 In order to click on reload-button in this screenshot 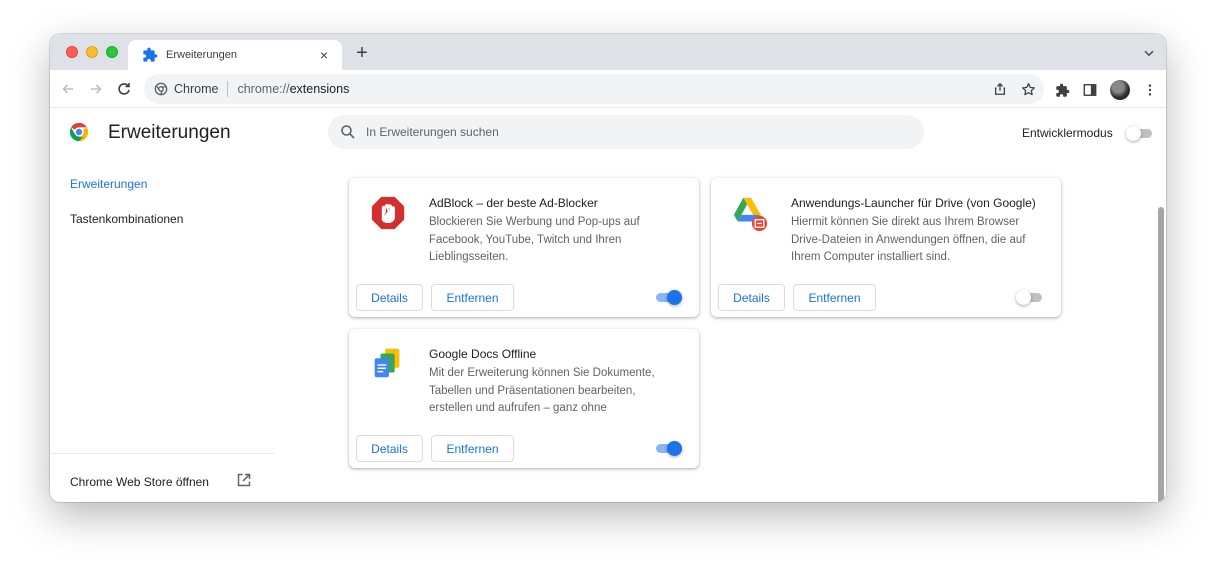, I will do `click(124, 89)`.